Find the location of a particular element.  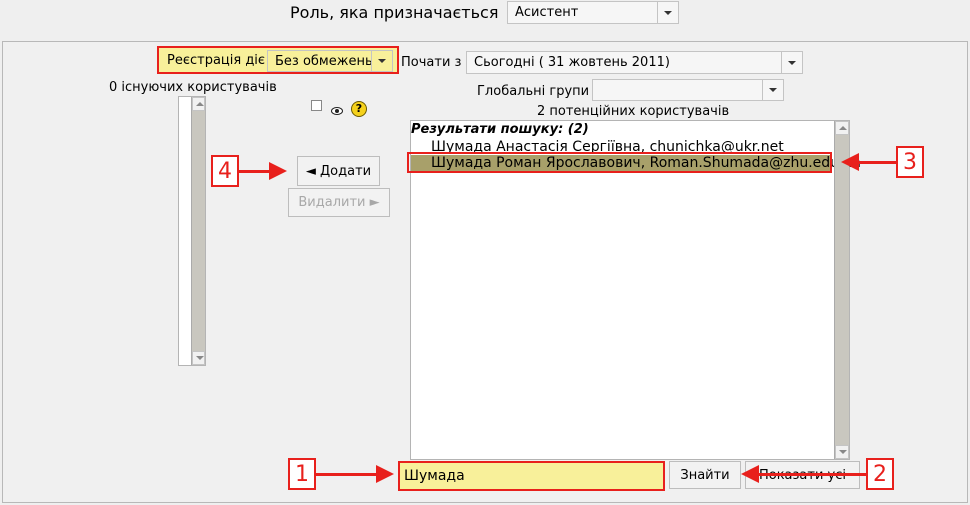

callout-2-arrowhead is located at coordinates (750, 474).